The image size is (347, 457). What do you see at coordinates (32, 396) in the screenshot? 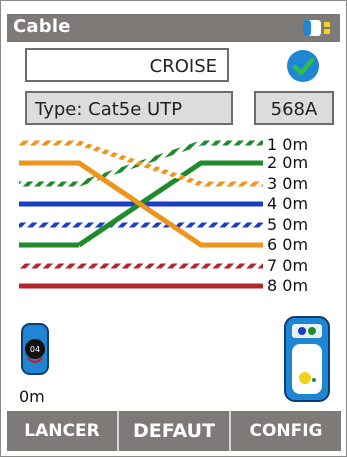
I see `remote-distance: 0m` at bounding box center [32, 396].